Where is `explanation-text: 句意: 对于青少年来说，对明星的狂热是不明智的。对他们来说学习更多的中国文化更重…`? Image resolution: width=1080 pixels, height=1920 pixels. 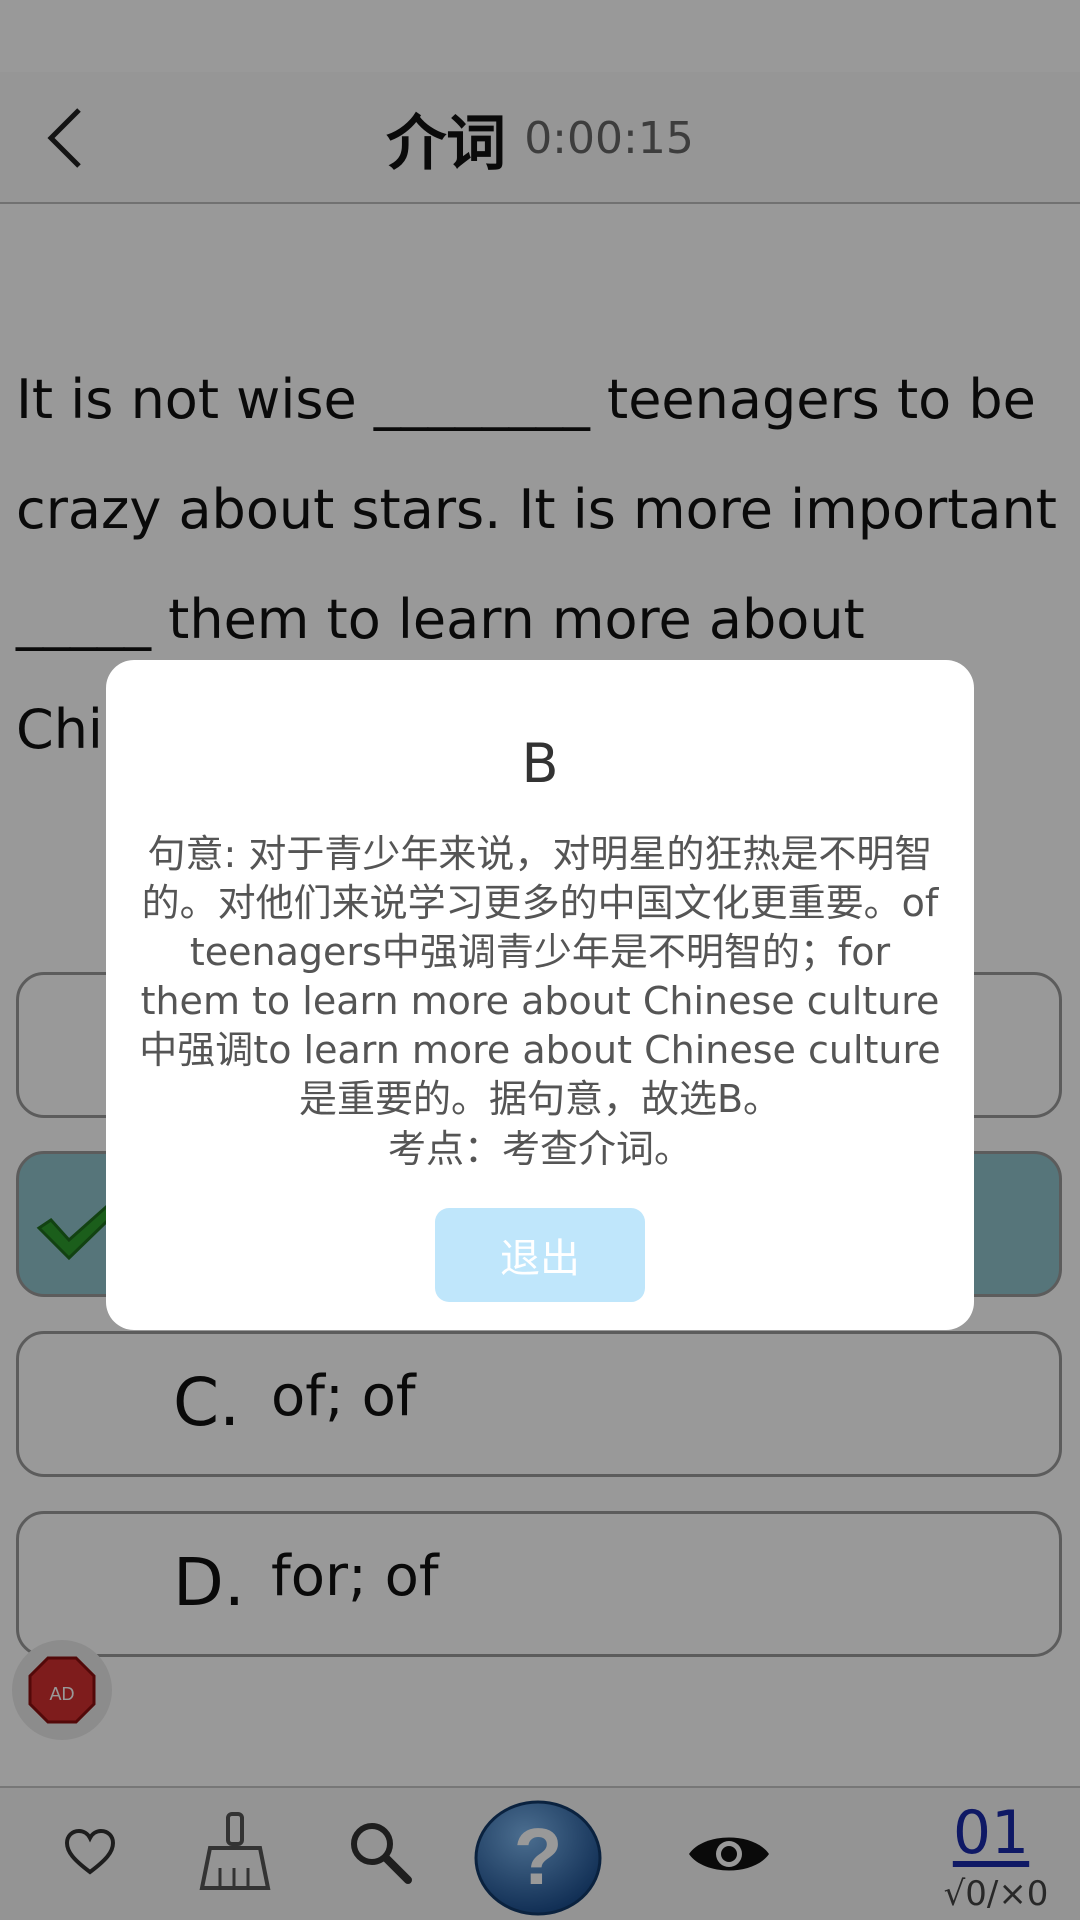 explanation-text: 句意: 对于青少年来说，对明星的狂热是不明智的。对他们来说学习更多的中国文化更重… is located at coordinates (540, 976).